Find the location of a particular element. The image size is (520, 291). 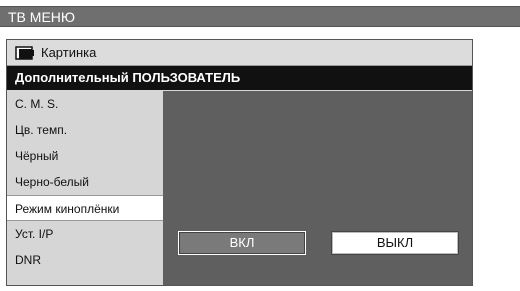

menu-item-black: Чёрный is located at coordinates (85, 156).